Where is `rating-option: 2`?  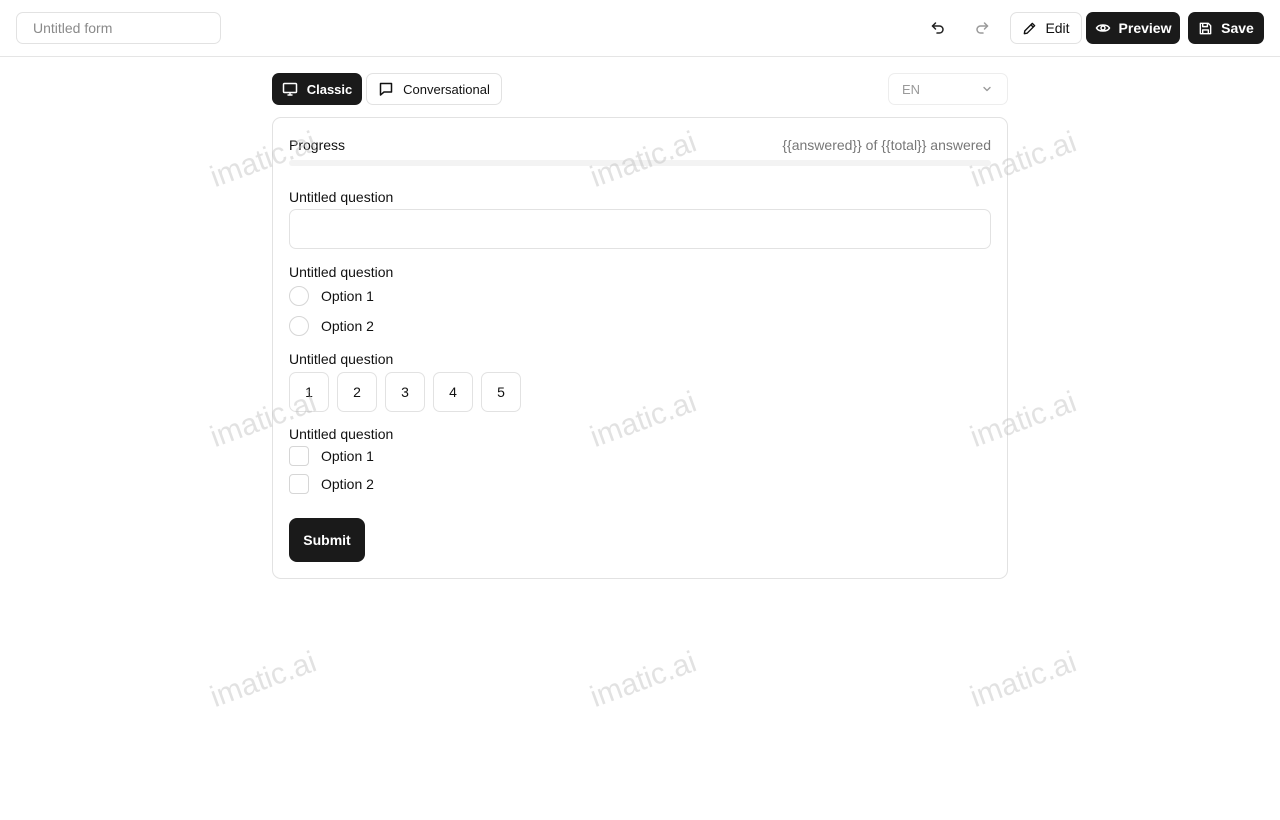 rating-option: 2 is located at coordinates (357, 392).